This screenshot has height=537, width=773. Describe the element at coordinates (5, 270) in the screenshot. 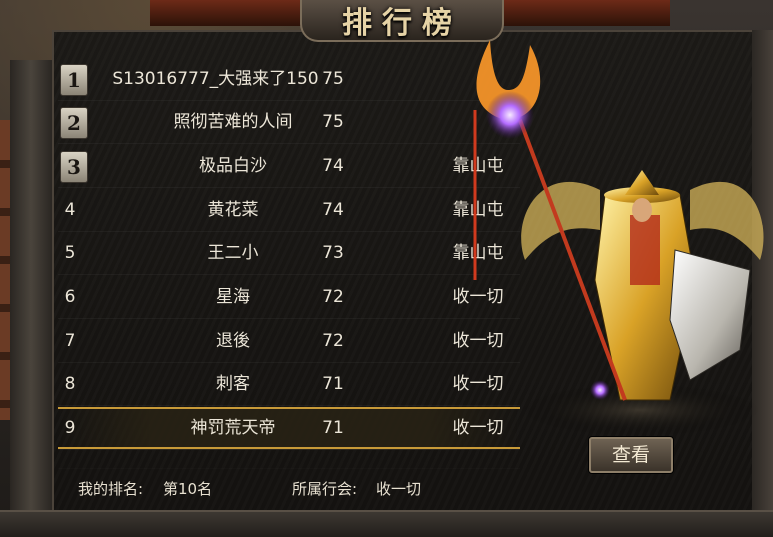

I see `left-side-strip` at that location.